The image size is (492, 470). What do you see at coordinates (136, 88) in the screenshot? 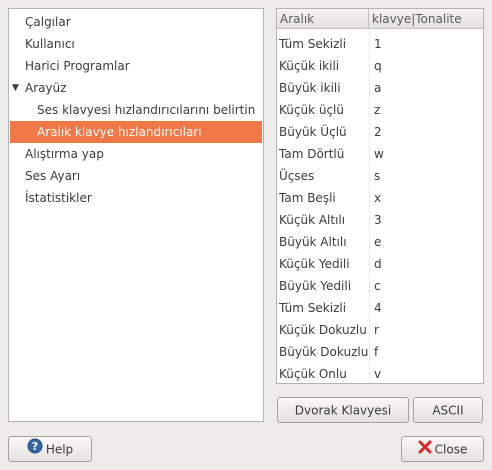
I see `tree-item-interface: ▼ Arayüz` at bounding box center [136, 88].